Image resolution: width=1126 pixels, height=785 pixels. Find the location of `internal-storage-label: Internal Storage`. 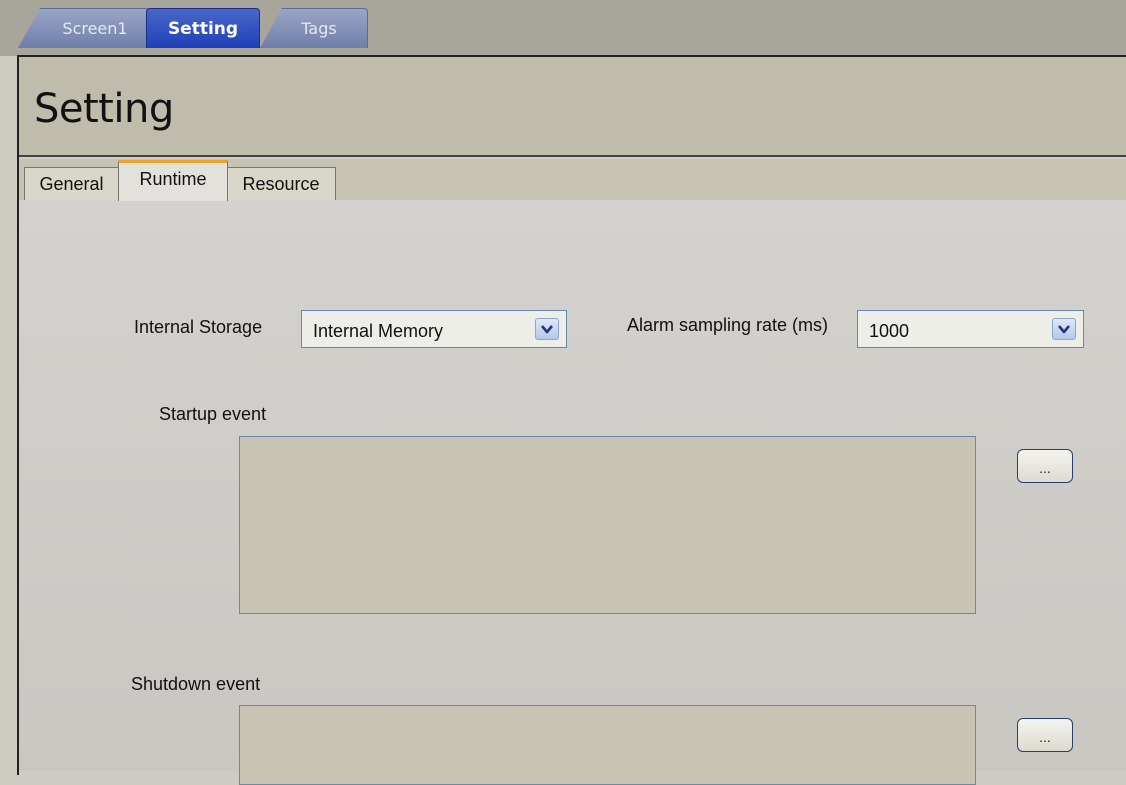

internal-storage-label: Internal Storage is located at coordinates (198, 327).